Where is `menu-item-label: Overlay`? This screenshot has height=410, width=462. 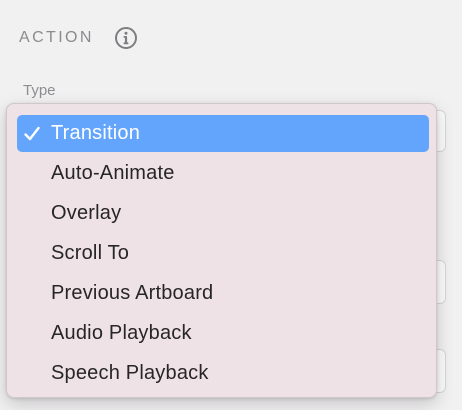
menu-item-label: Overlay is located at coordinates (86, 213).